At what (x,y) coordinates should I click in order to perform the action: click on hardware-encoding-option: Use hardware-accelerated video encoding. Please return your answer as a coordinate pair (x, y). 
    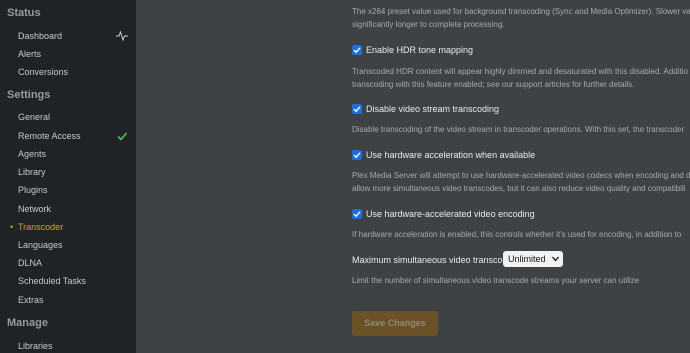
    Looking at the image, I should click on (443, 214).